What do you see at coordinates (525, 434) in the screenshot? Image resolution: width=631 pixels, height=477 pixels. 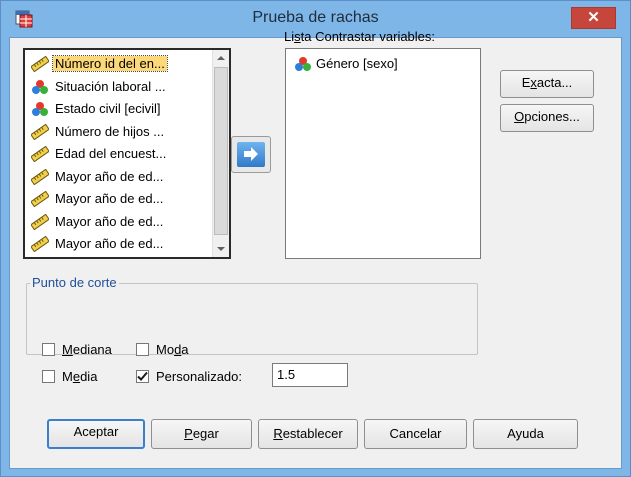 I see `ayuda-button: Ayuda` at bounding box center [525, 434].